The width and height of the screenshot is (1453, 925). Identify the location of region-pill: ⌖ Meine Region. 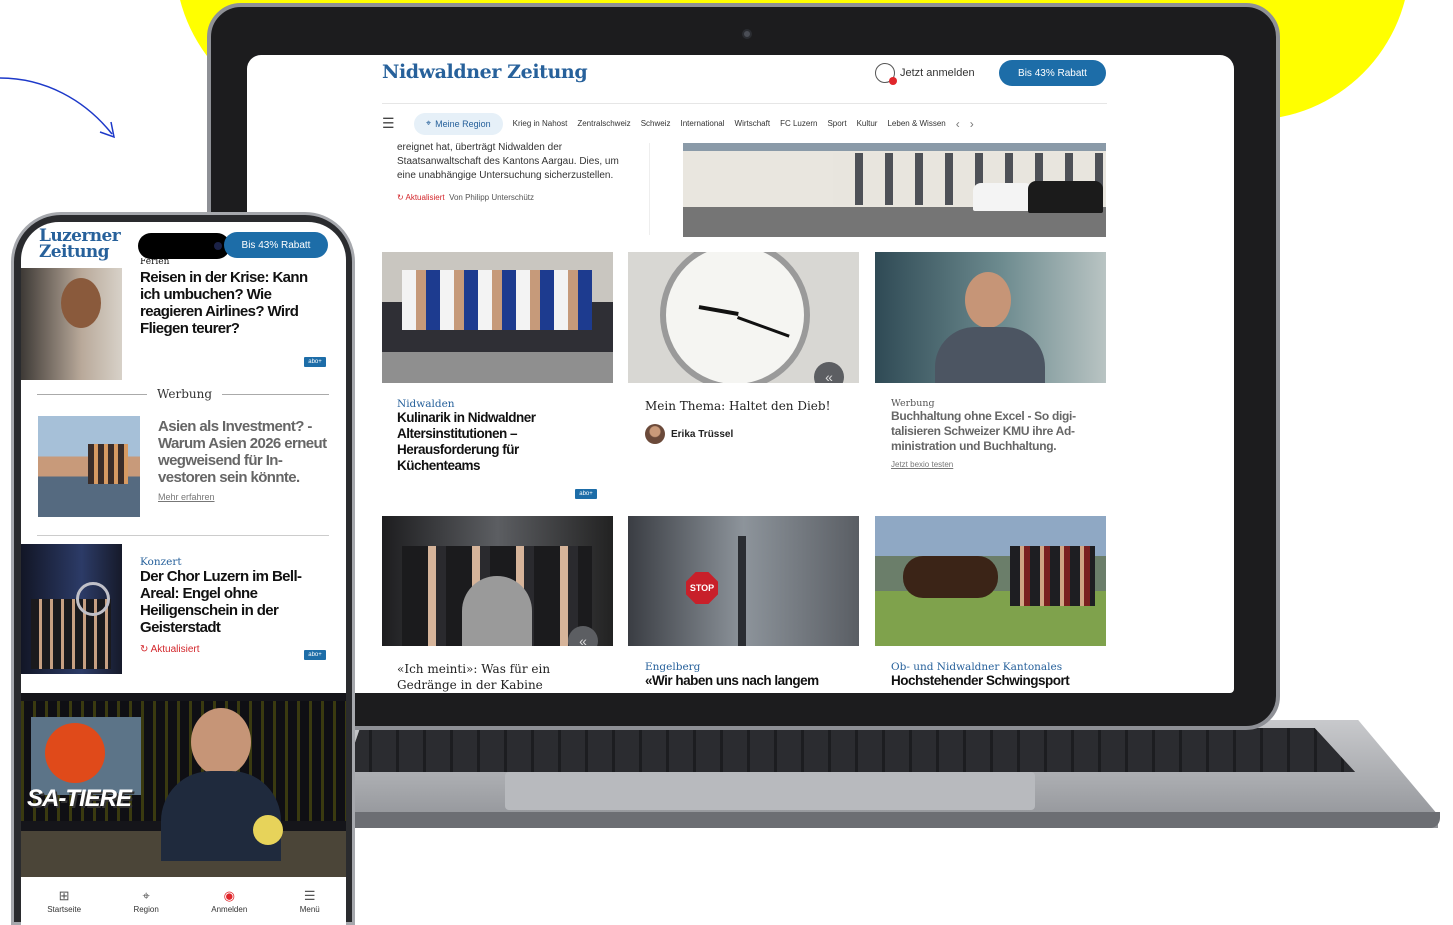
(458, 123).